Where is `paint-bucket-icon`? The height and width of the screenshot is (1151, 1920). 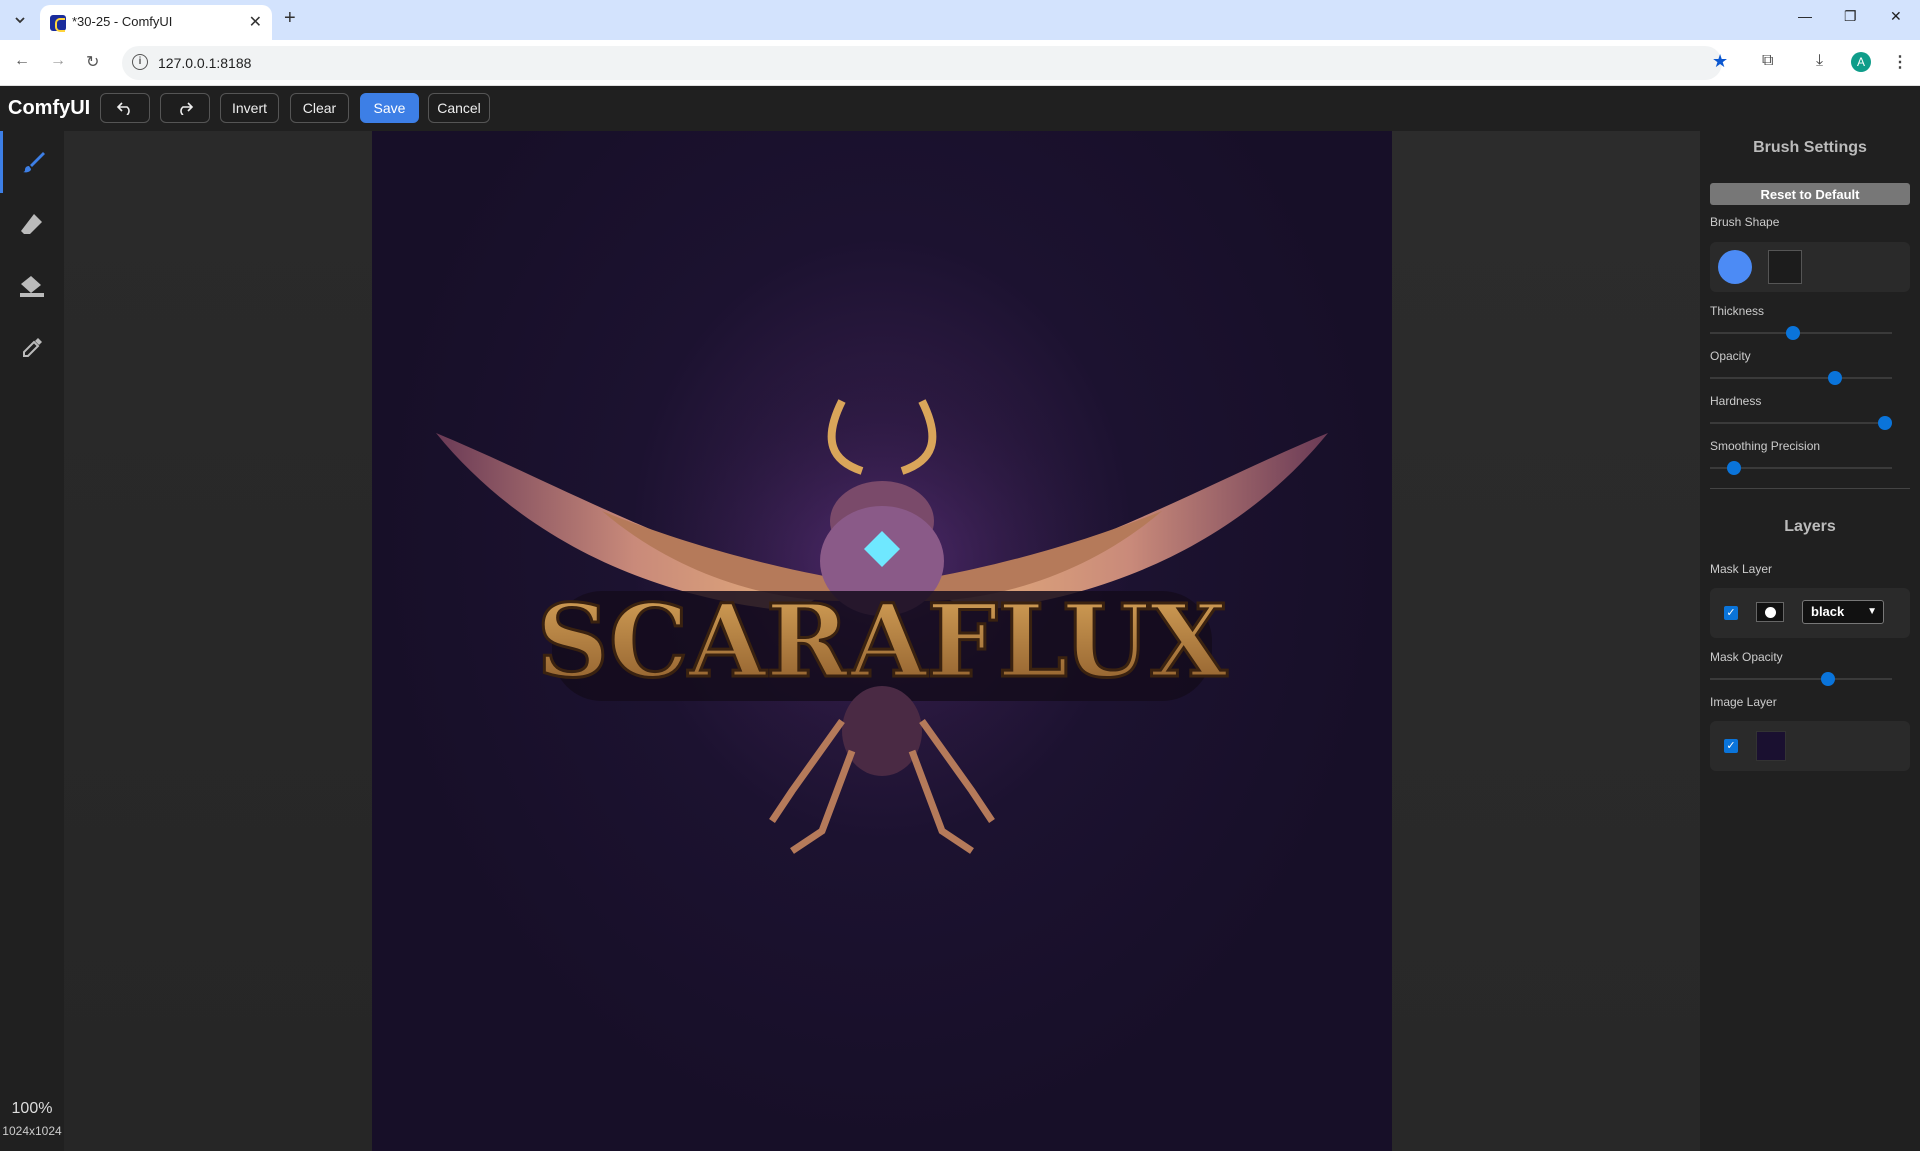 paint-bucket-icon is located at coordinates (32, 286).